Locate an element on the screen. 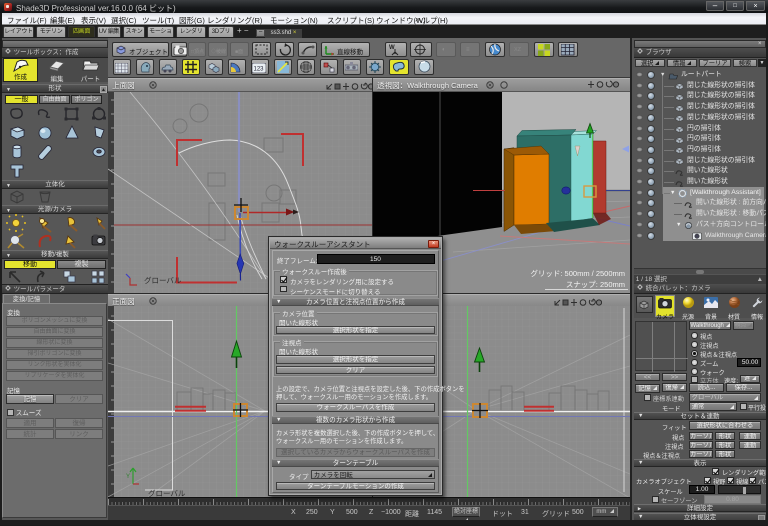  svg-text: 123 is located at coordinates (259, 70).